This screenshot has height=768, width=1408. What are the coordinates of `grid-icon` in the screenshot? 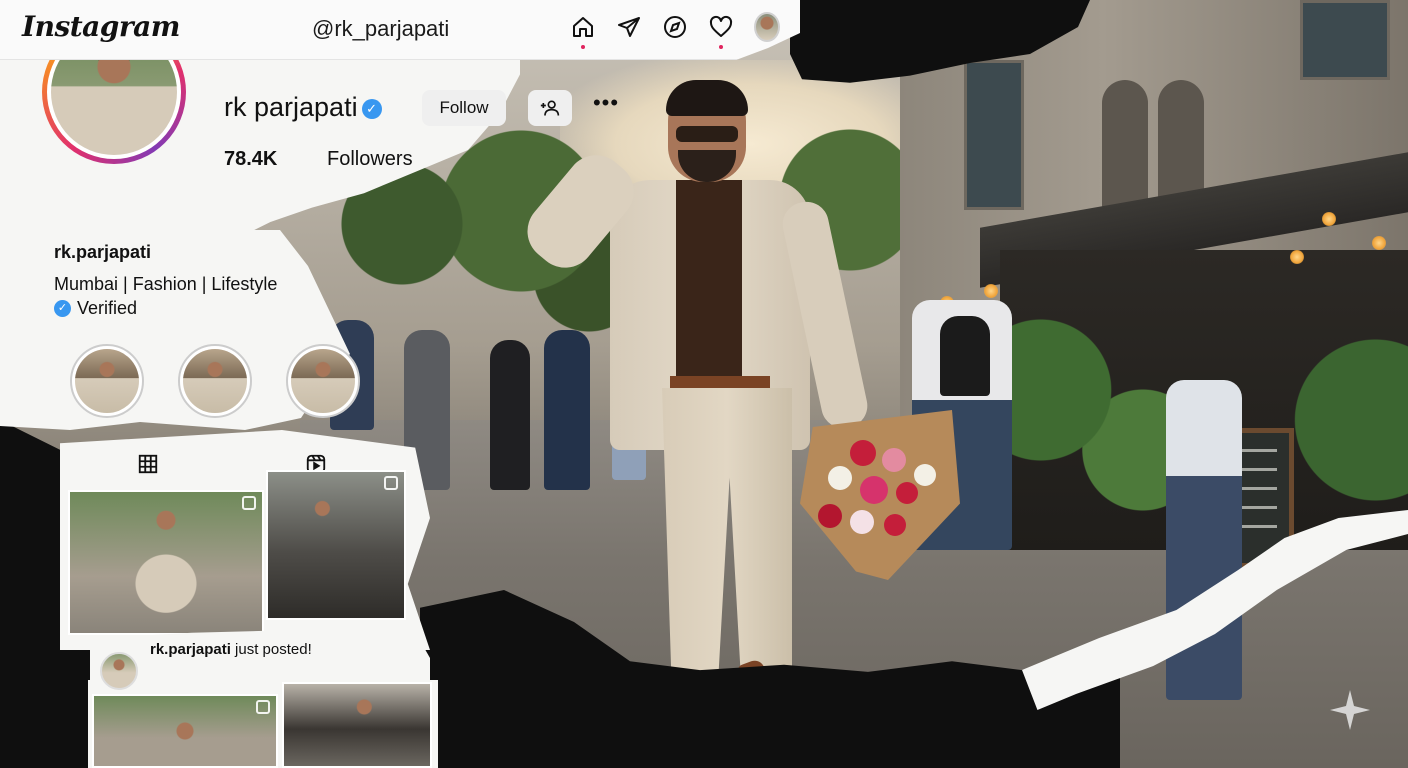 It's located at (148, 464).